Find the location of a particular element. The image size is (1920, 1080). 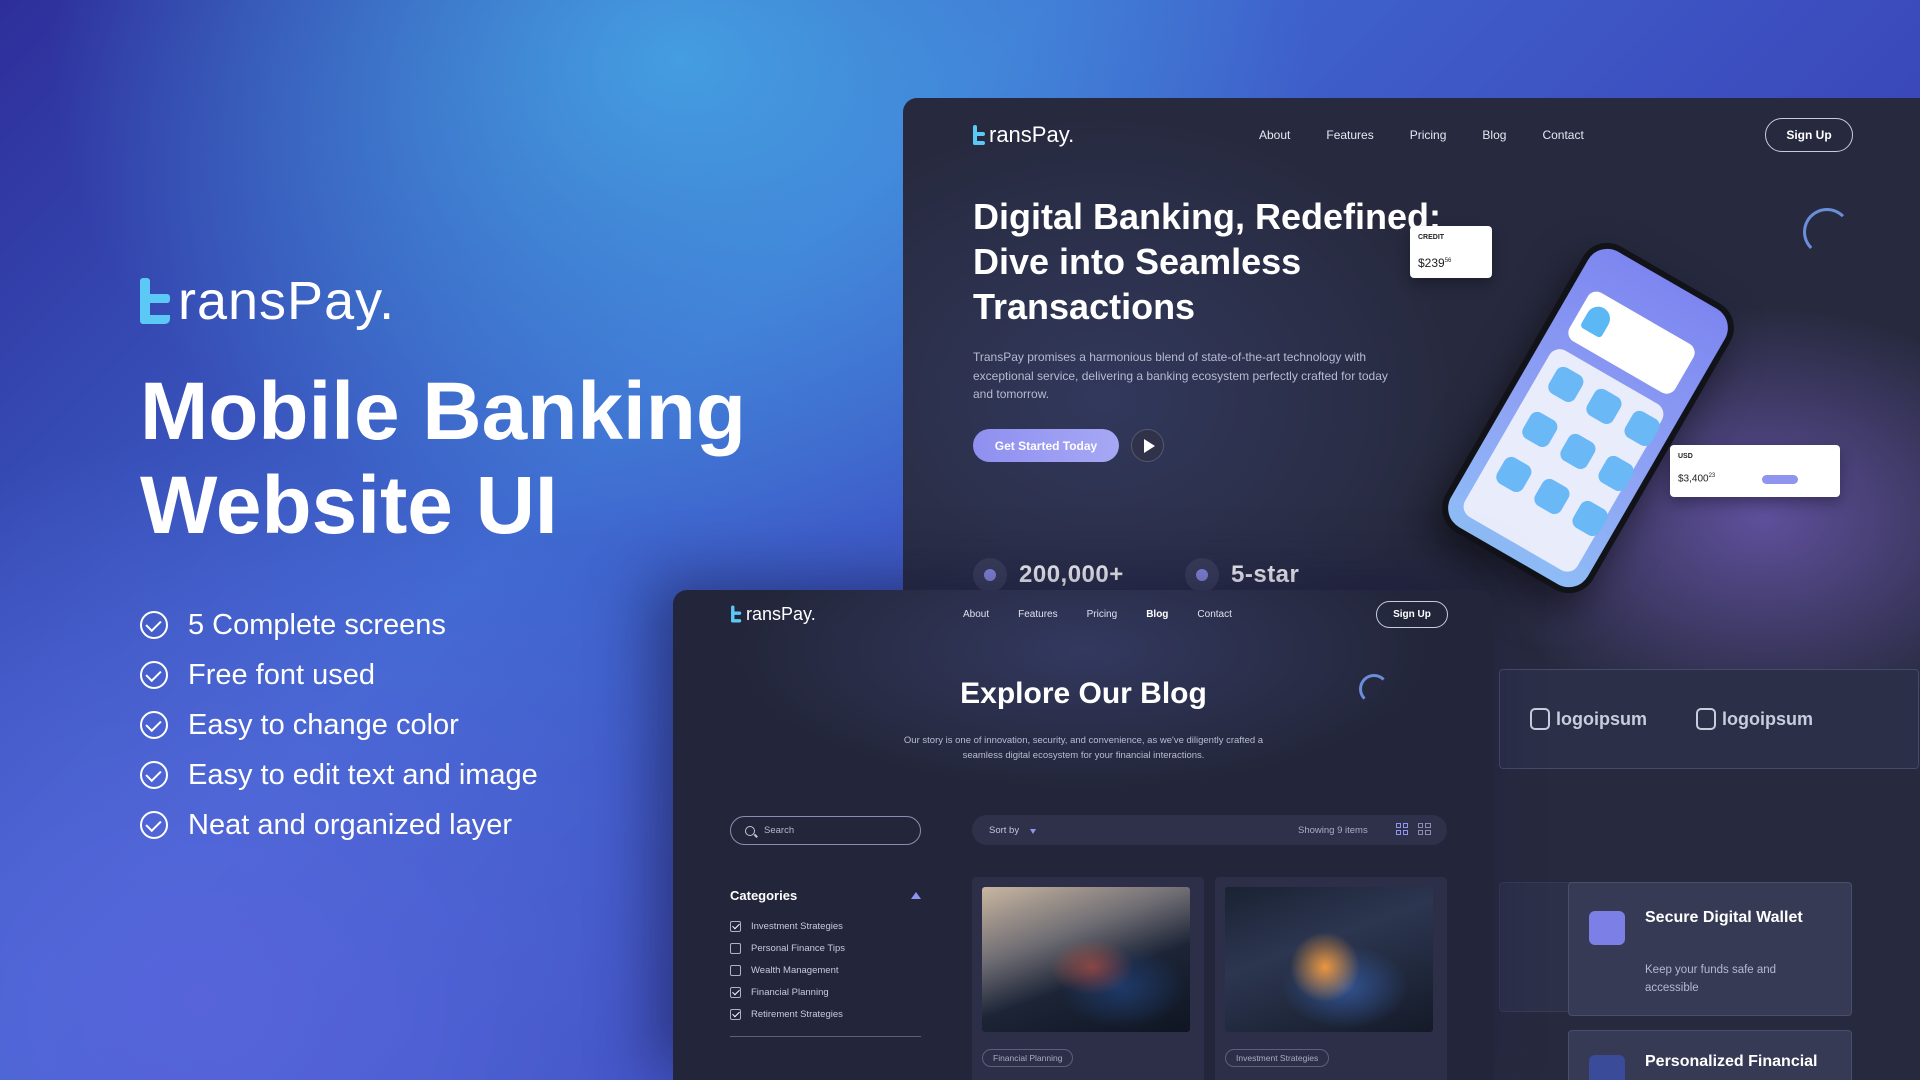

category-label: Personal Finance Tips is located at coordinates (798, 948).